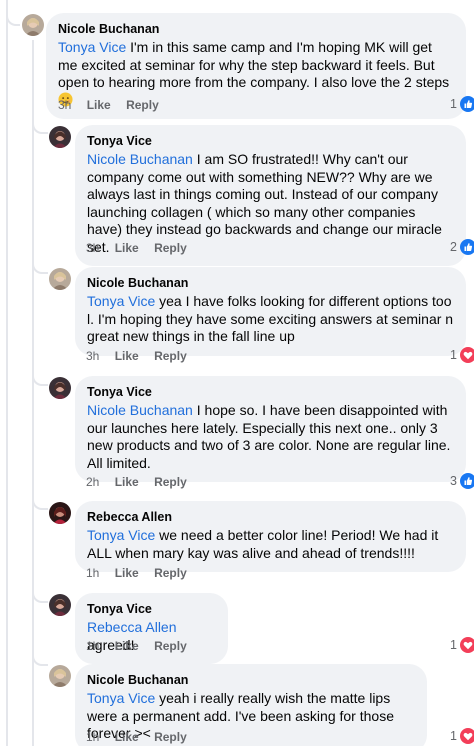 The height and width of the screenshot is (746, 474). Describe the element at coordinates (92, 482) in the screenshot. I see `comment-timestamp: 2h` at that location.